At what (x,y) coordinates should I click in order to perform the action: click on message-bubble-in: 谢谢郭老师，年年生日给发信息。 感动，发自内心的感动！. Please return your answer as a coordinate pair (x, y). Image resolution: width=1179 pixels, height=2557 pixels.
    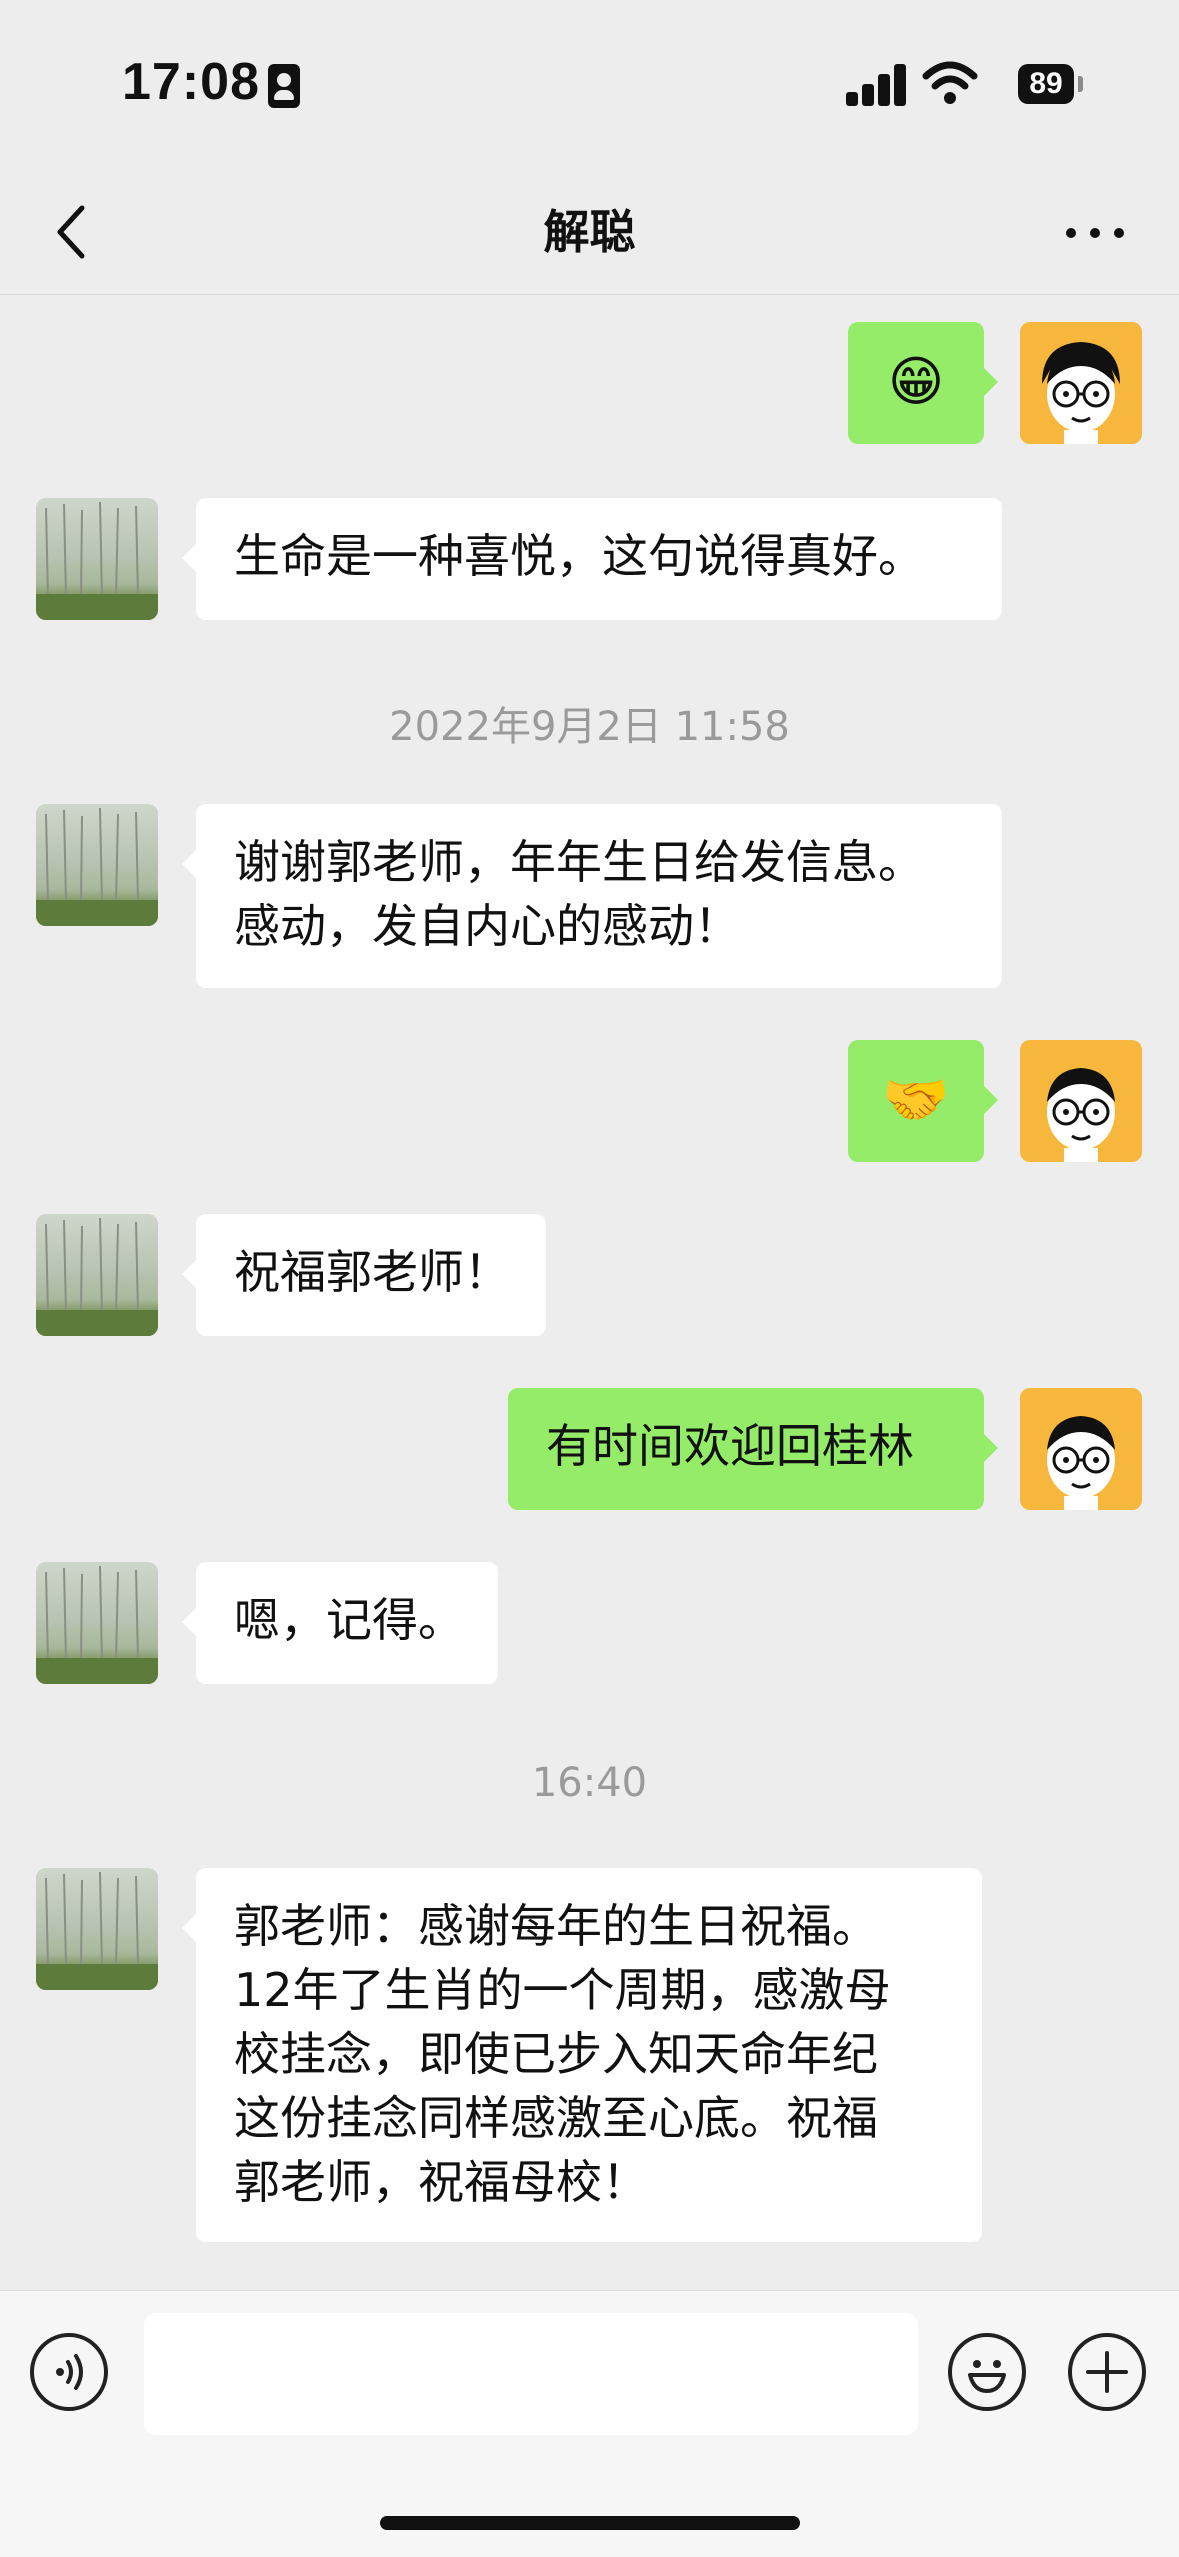
    Looking at the image, I should click on (592, 896).